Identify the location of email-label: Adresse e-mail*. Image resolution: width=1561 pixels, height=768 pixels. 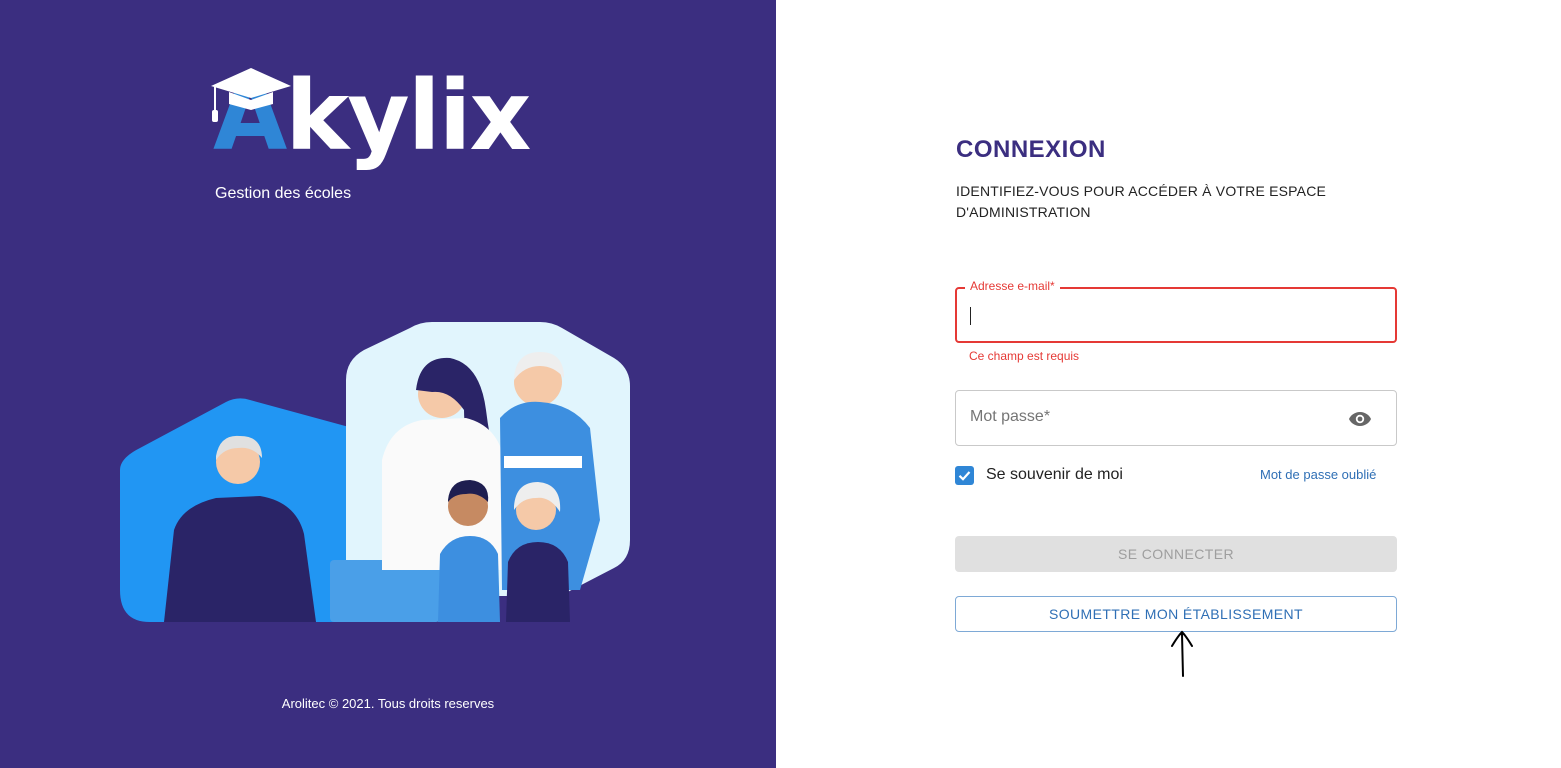
(1012, 286).